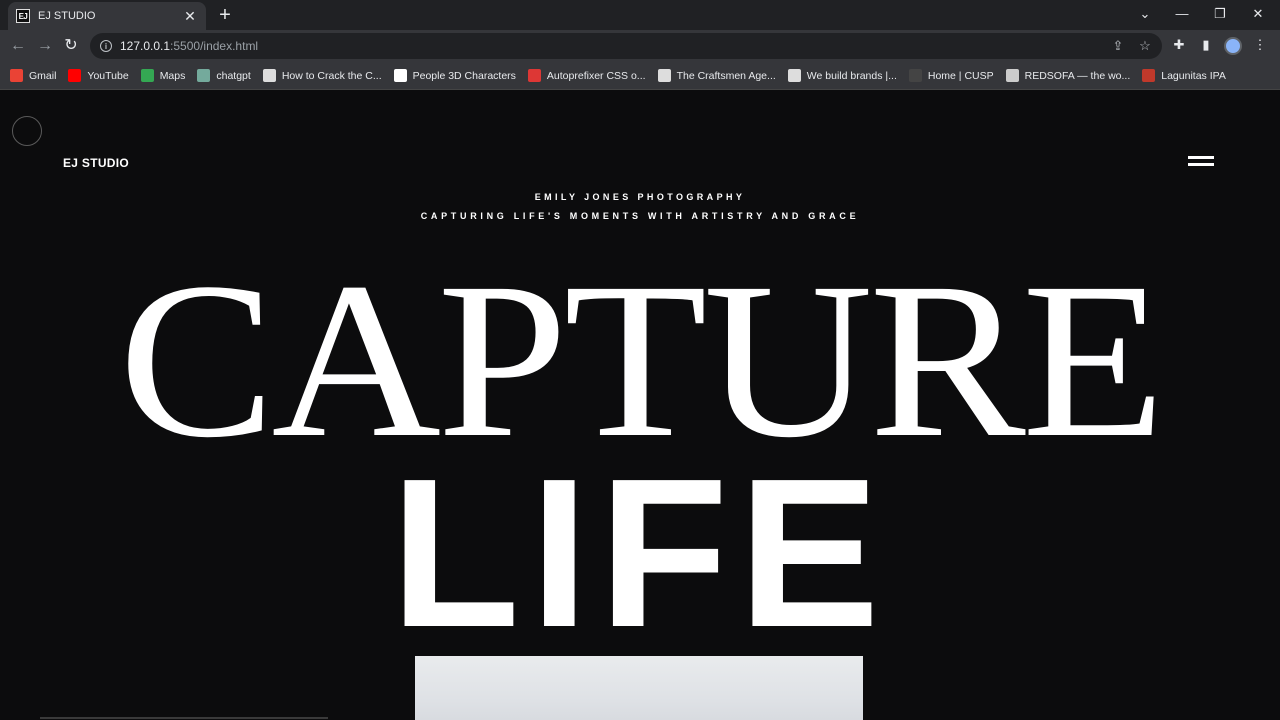  I want to click on tab-title: EJ STUDIO, so click(67, 16).